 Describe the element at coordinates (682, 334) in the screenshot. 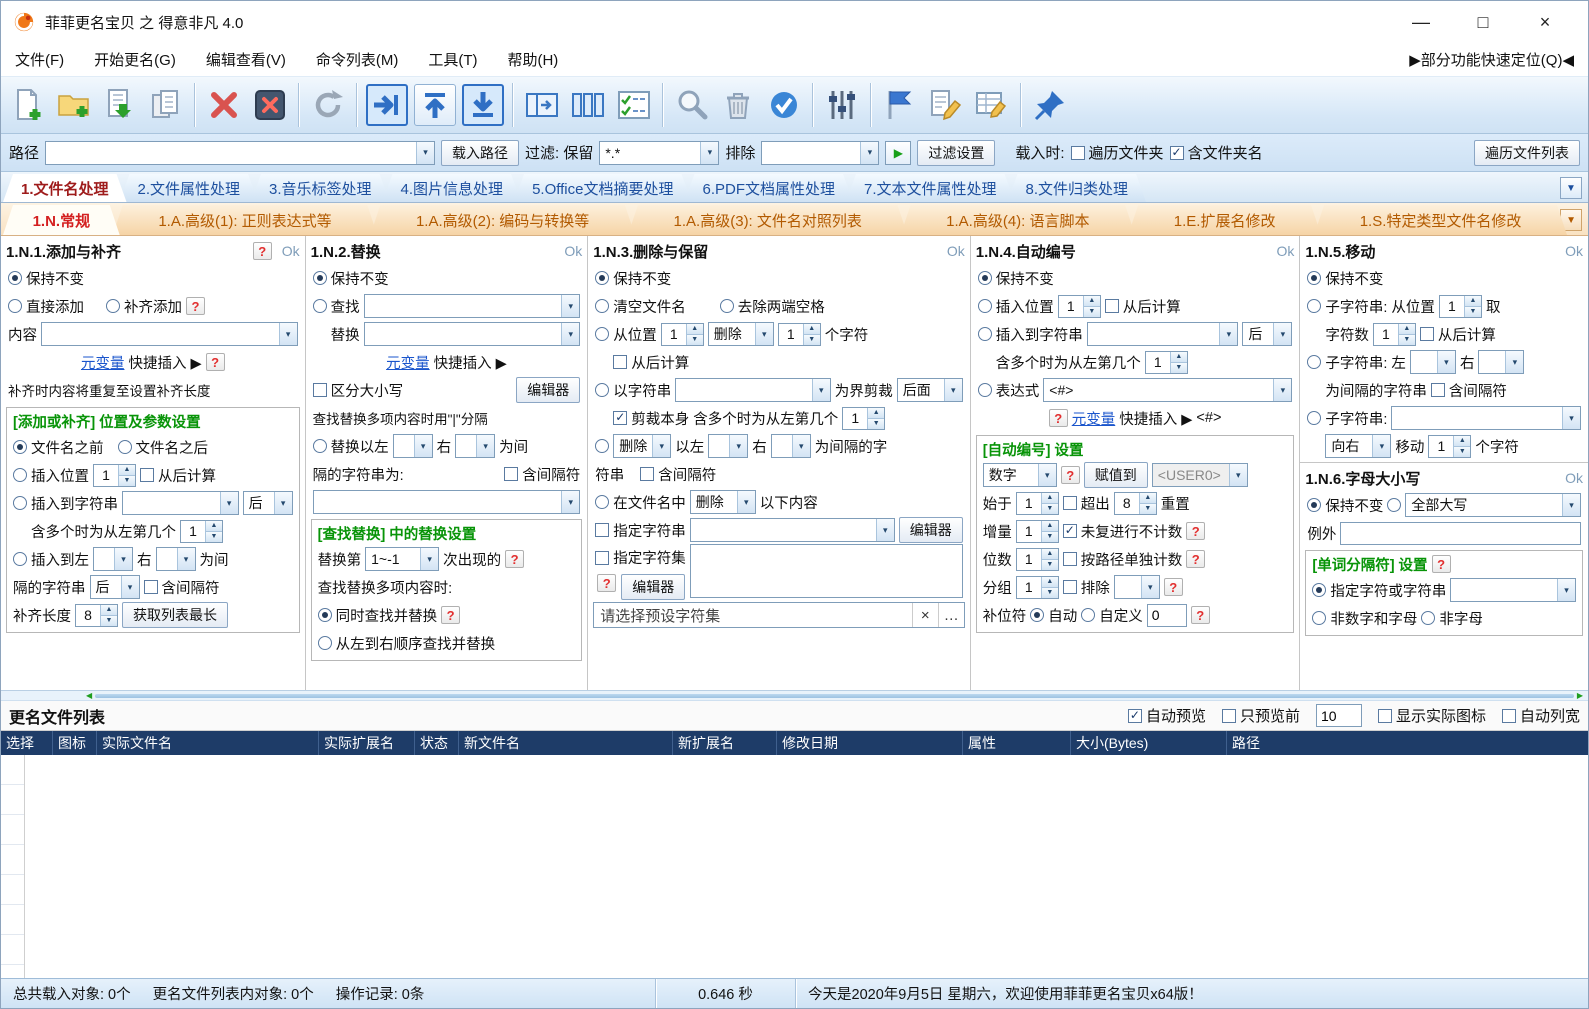

I see `p3-from-pos-spinner: 1 ▲ ▼` at that location.